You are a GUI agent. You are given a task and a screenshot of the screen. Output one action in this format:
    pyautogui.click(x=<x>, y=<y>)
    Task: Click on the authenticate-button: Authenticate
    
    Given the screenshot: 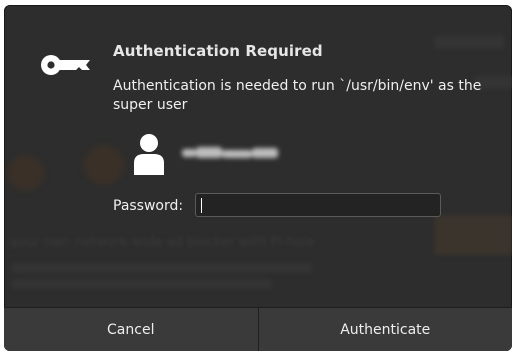 What is the action you would take?
    pyautogui.click(x=386, y=329)
    